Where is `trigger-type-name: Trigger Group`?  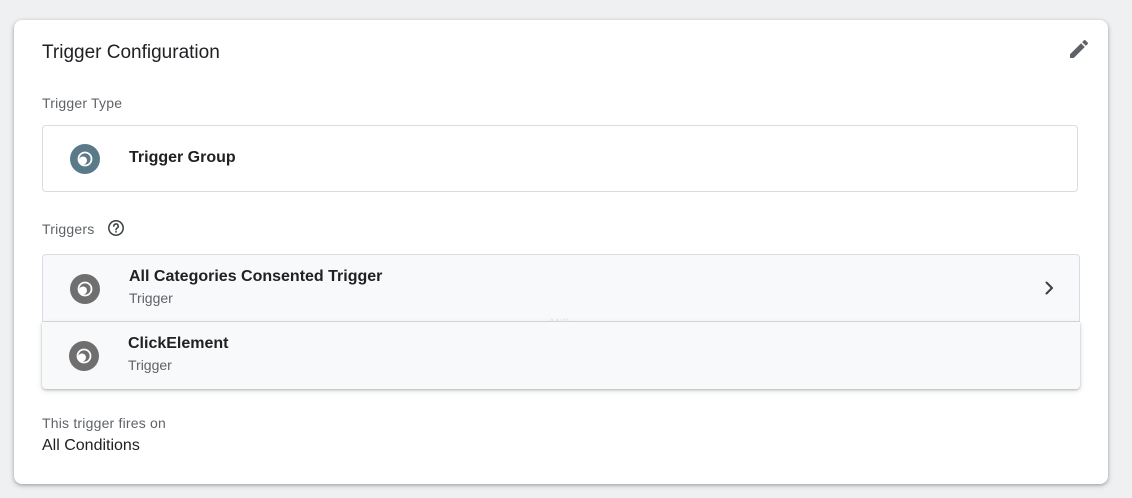 trigger-type-name: Trigger Group is located at coordinates (182, 157).